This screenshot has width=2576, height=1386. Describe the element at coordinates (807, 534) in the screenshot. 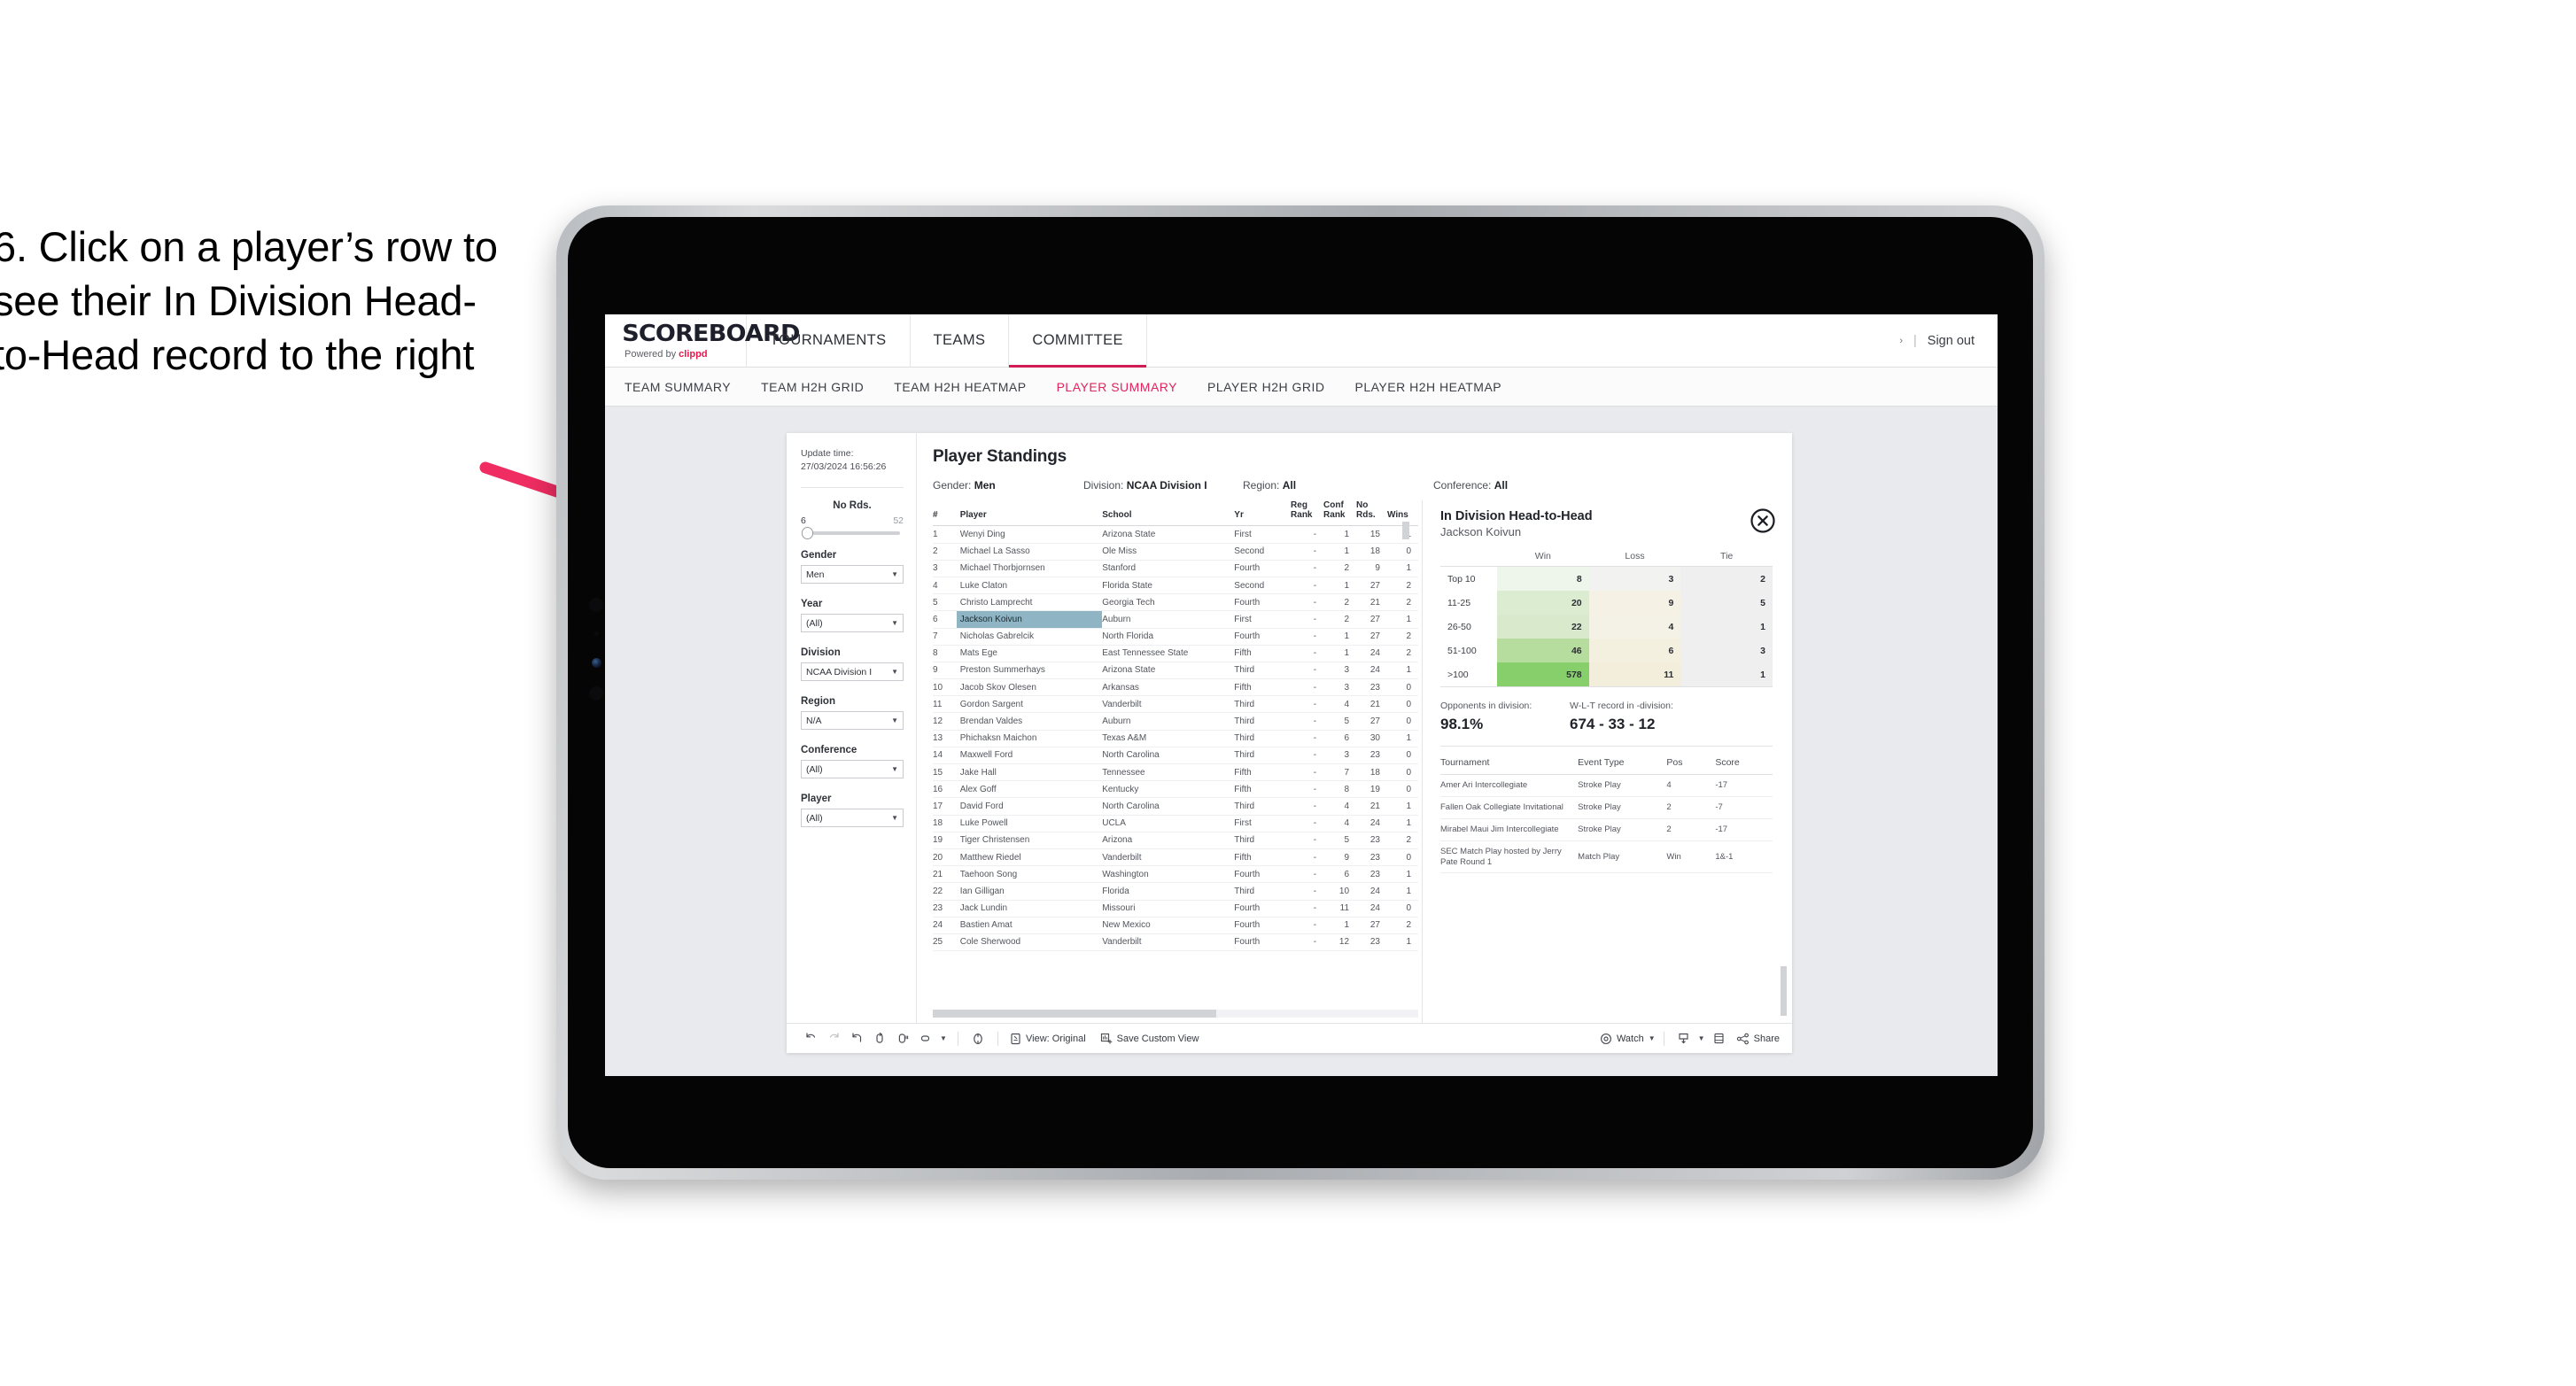

I see `no-rounds-slider-thumb` at that location.